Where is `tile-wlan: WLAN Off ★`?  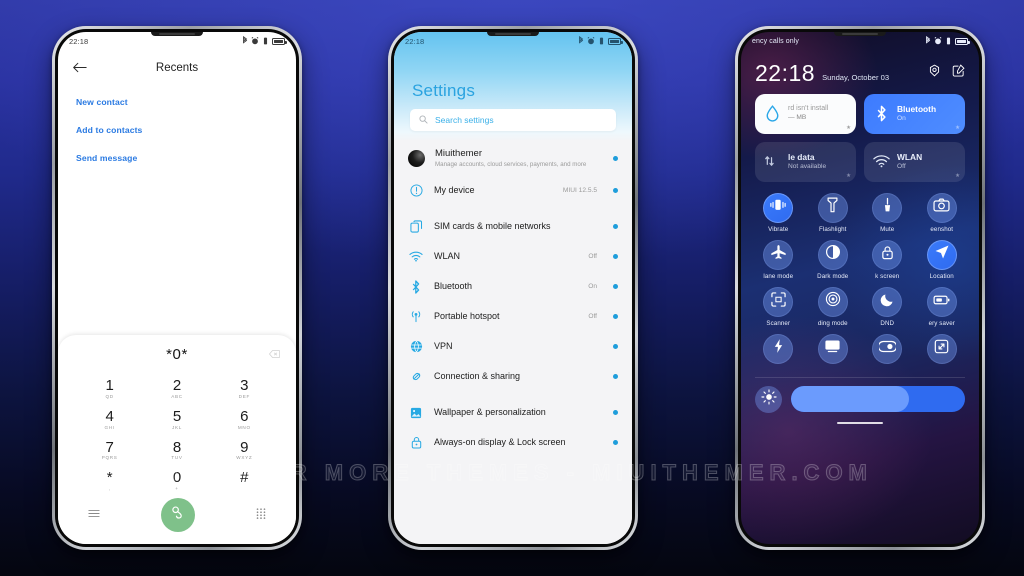
tile-wlan: WLAN Off ★ is located at coordinates (914, 161).